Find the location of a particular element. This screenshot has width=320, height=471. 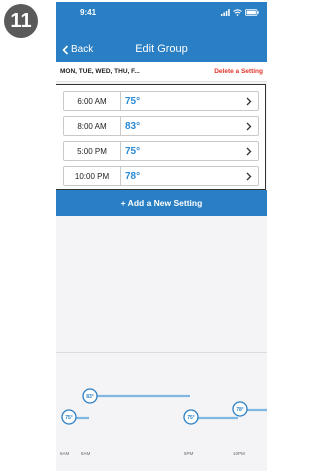

setting-time: 8:00 AM is located at coordinates (92, 126).